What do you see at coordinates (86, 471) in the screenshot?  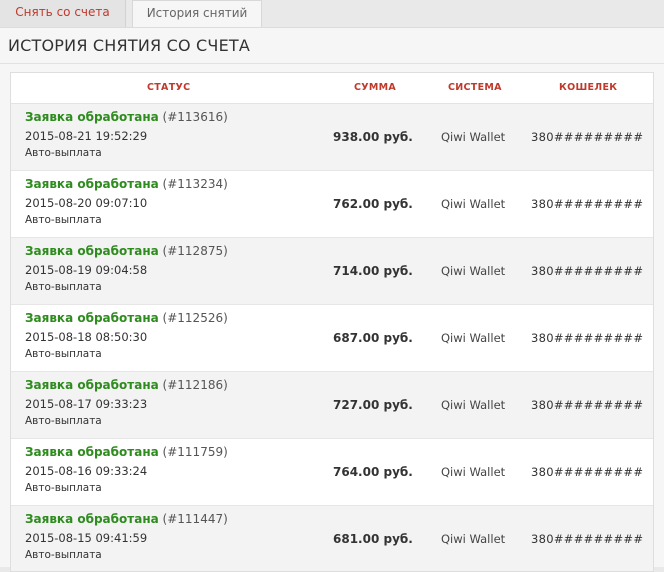 I see `request-date: 2015-08-16 09:33:24` at bounding box center [86, 471].